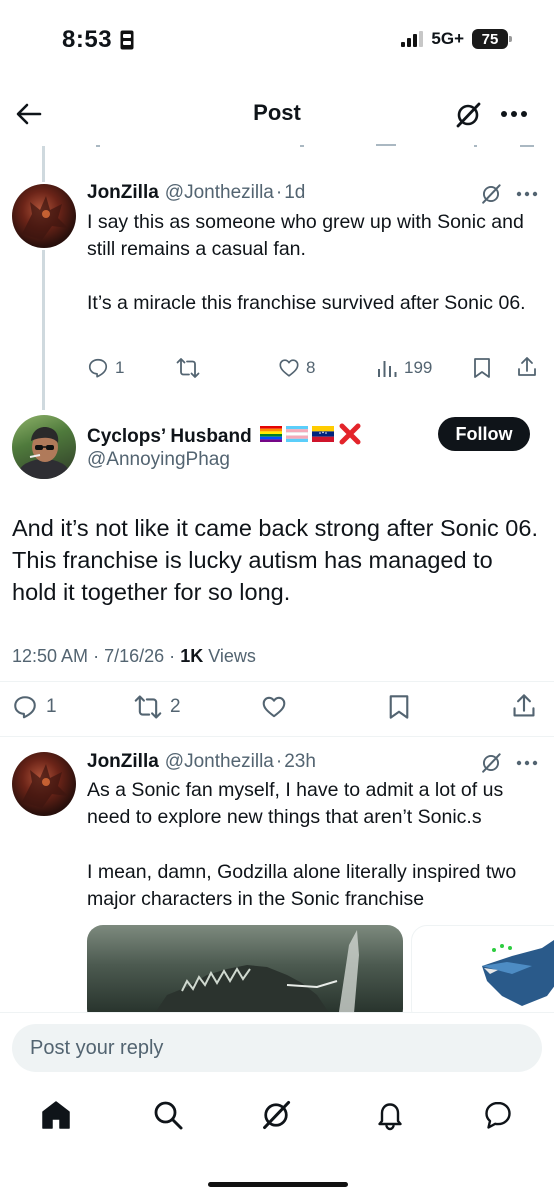 The width and height of the screenshot is (554, 1200). What do you see at coordinates (175, 706) in the screenshot?
I see `repost-count: 2` at bounding box center [175, 706].